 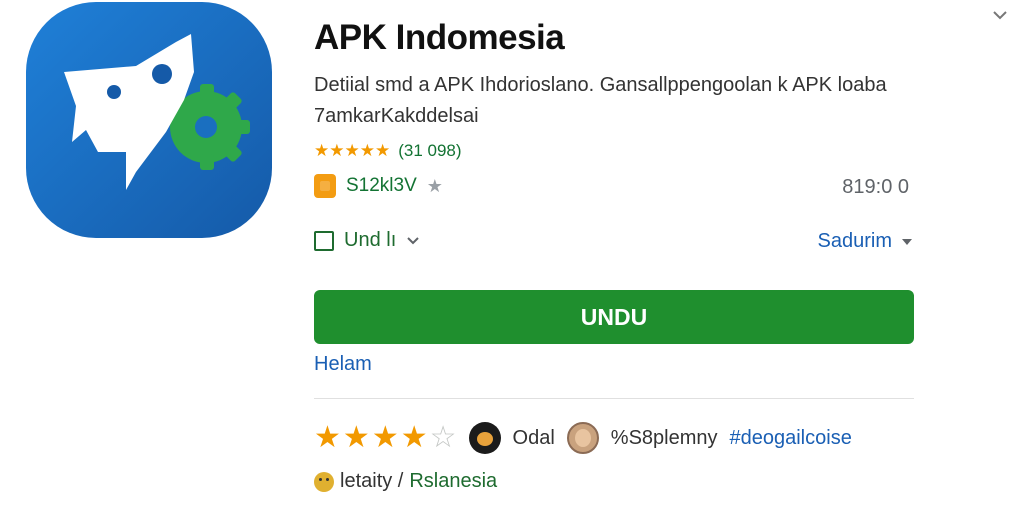 I want to click on reviewer-name: Odal, so click(x=534, y=438).